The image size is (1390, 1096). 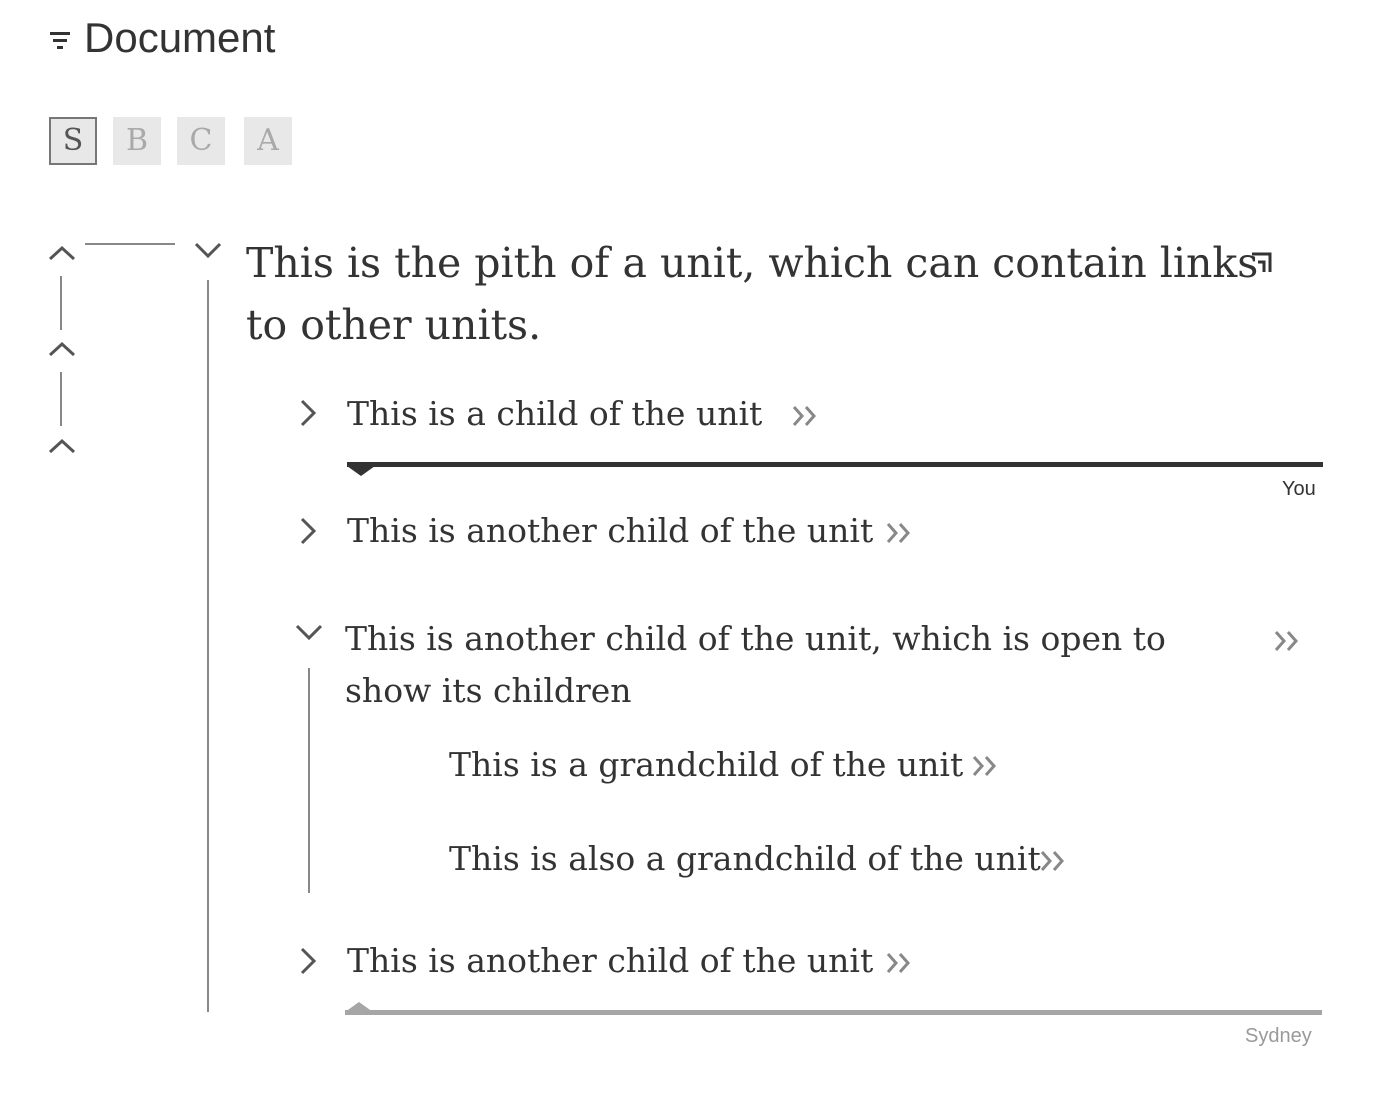 What do you see at coordinates (835, 464) in the screenshot?
I see `presence-bar-you` at bounding box center [835, 464].